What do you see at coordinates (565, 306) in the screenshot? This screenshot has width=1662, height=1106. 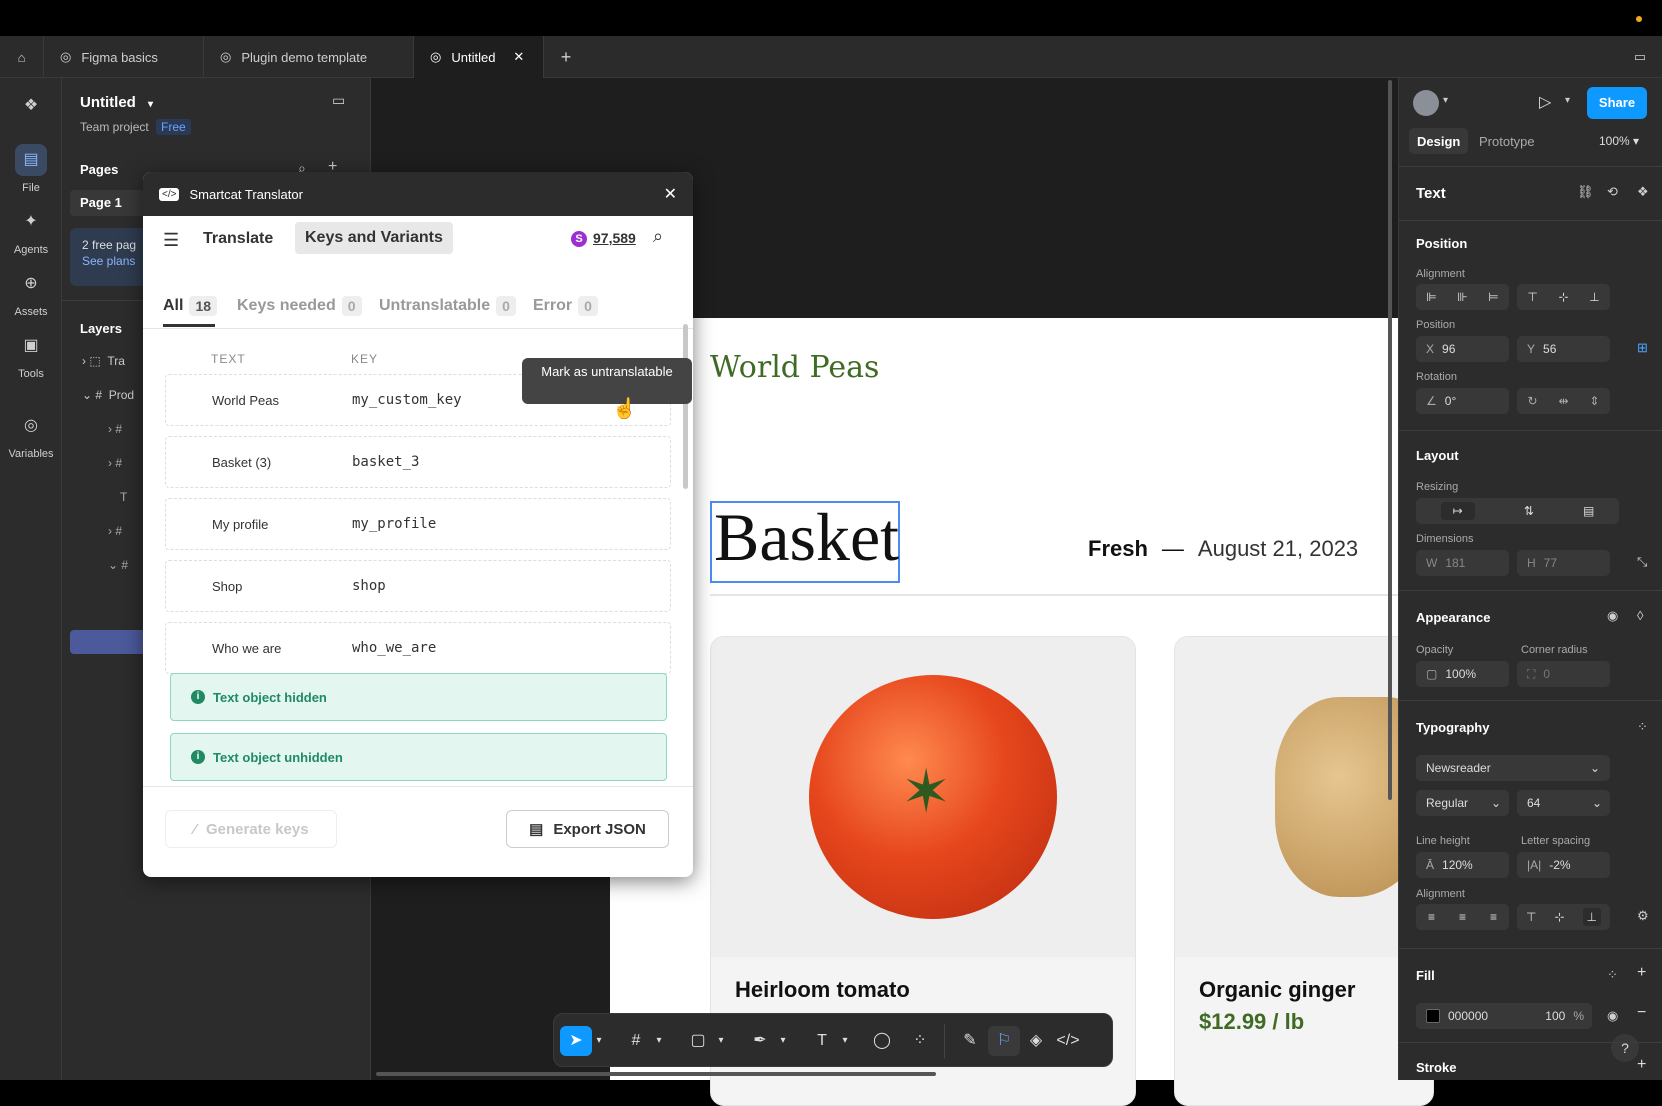 I see `filter-error: Error 0` at bounding box center [565, 306].